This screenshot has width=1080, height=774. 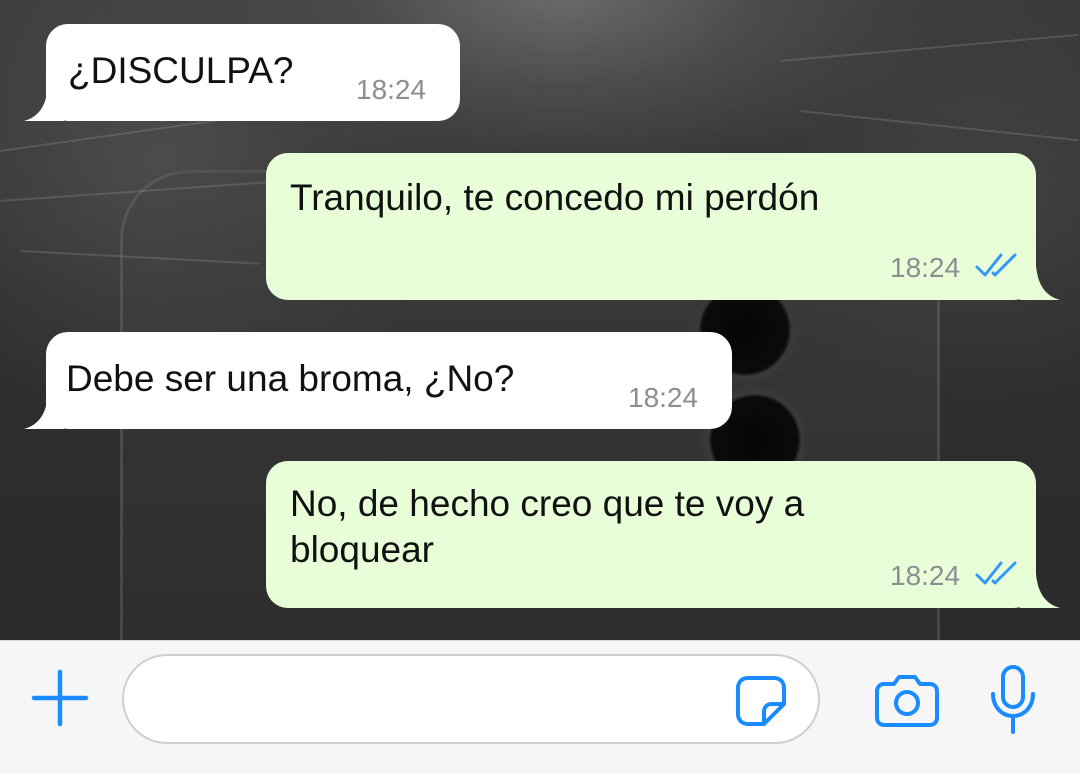 I want to click on message-bubble-incoming: Debe ser una broma, ¿No? 18:24, so click(x=378, y=380).